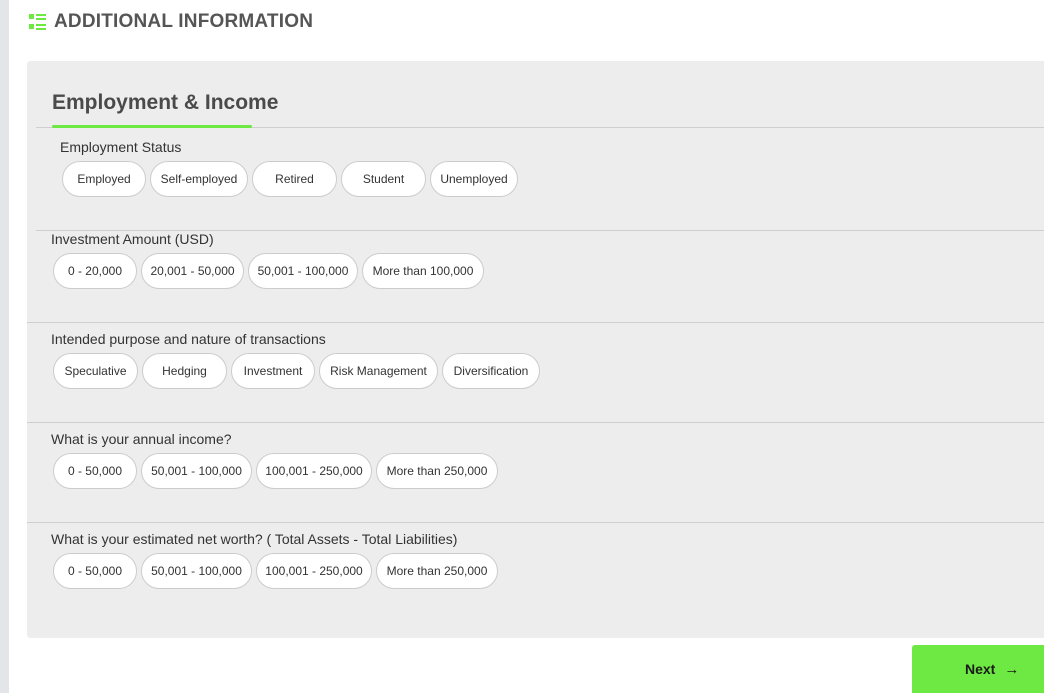 The image size is (1044, 693). Describe the element at coordinates (132, 239) in the screenshot. I see `section-label: Investment Amount (USD)` at that location.